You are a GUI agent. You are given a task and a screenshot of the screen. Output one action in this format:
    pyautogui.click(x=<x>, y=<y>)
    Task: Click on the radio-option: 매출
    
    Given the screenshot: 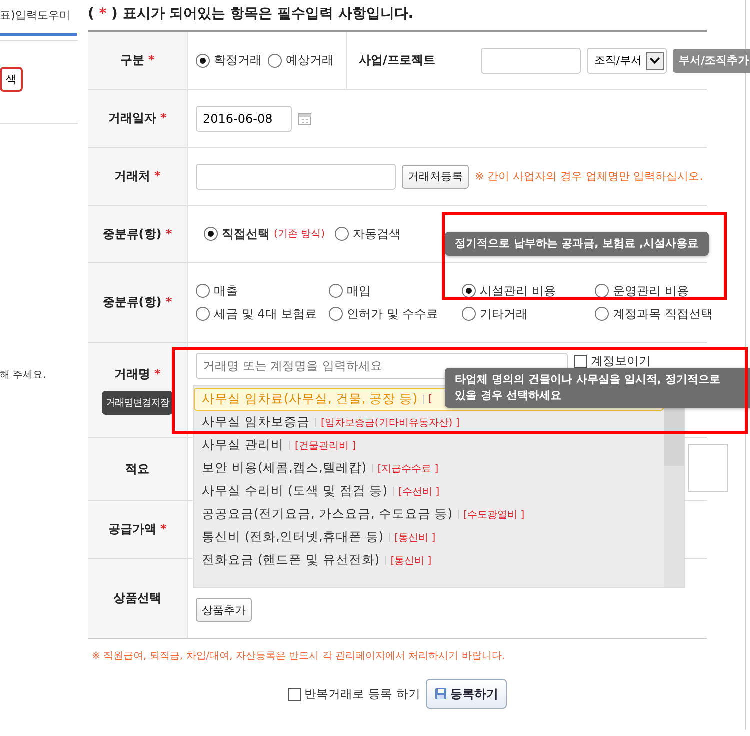 What is the action you would take?
    pyautogui.click(x=262, y=291)
    